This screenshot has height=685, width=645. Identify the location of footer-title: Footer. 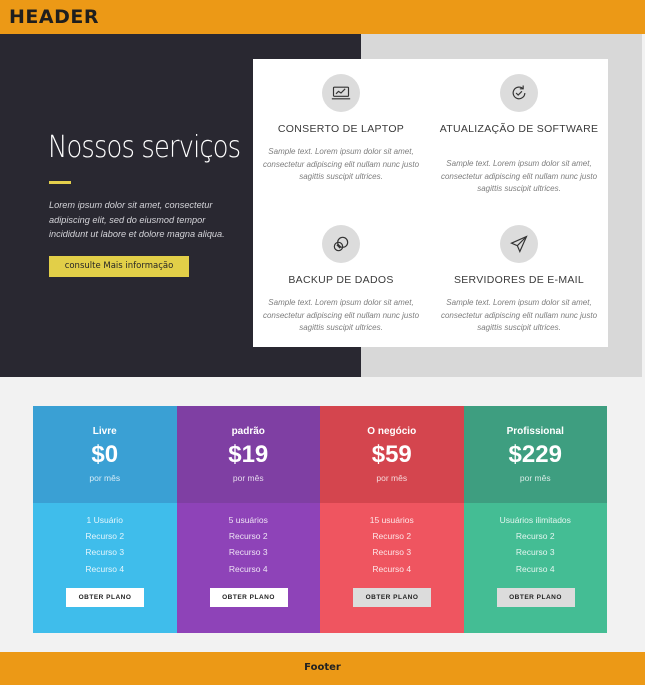
(322, 667).